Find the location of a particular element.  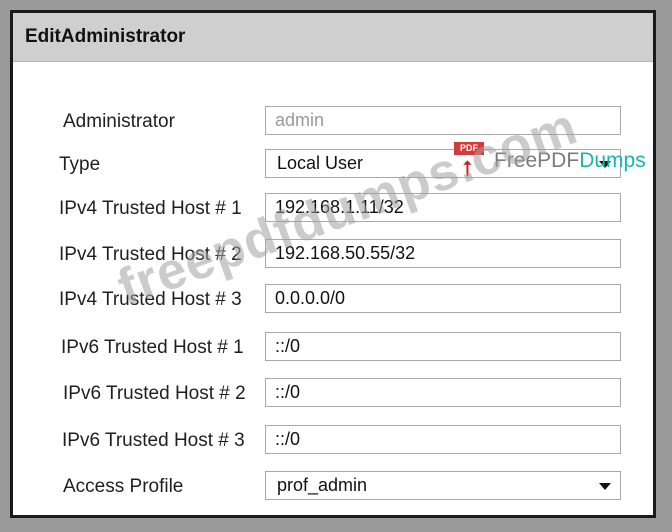

row-type: Type Local User is located at coordinates (333, 165).